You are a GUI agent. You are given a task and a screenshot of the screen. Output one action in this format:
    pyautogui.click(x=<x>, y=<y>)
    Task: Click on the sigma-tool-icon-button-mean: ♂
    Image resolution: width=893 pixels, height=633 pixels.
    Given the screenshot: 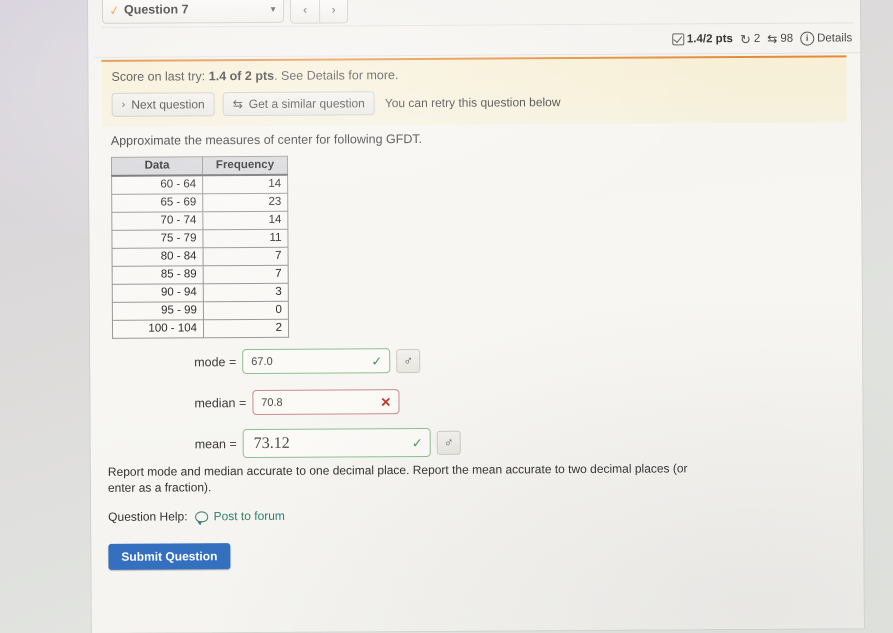 What is the action you would take?
    pyautogui.click(x=448, y=442)
    